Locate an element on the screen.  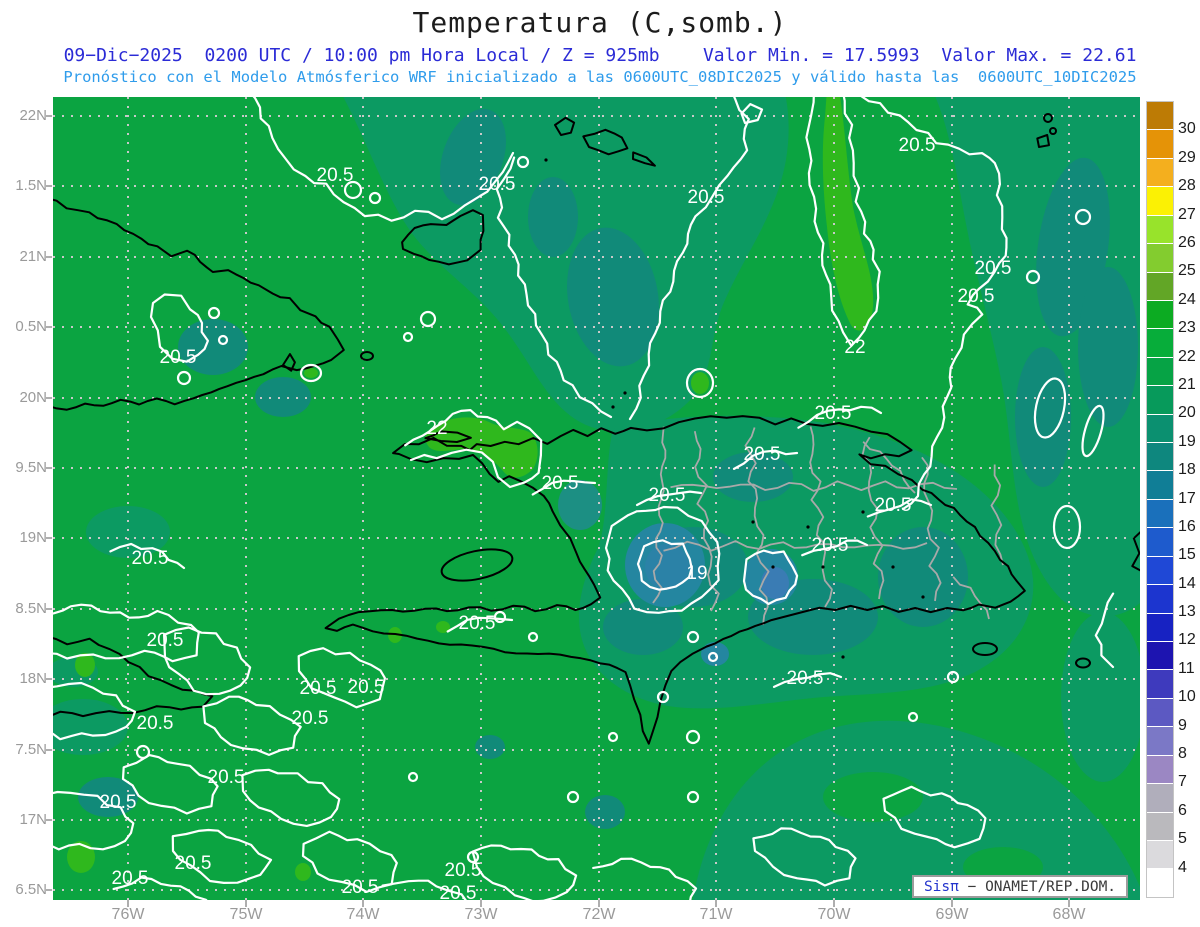
page-title: Temperatura (C,somb.) is located at coordinates (600, 22).